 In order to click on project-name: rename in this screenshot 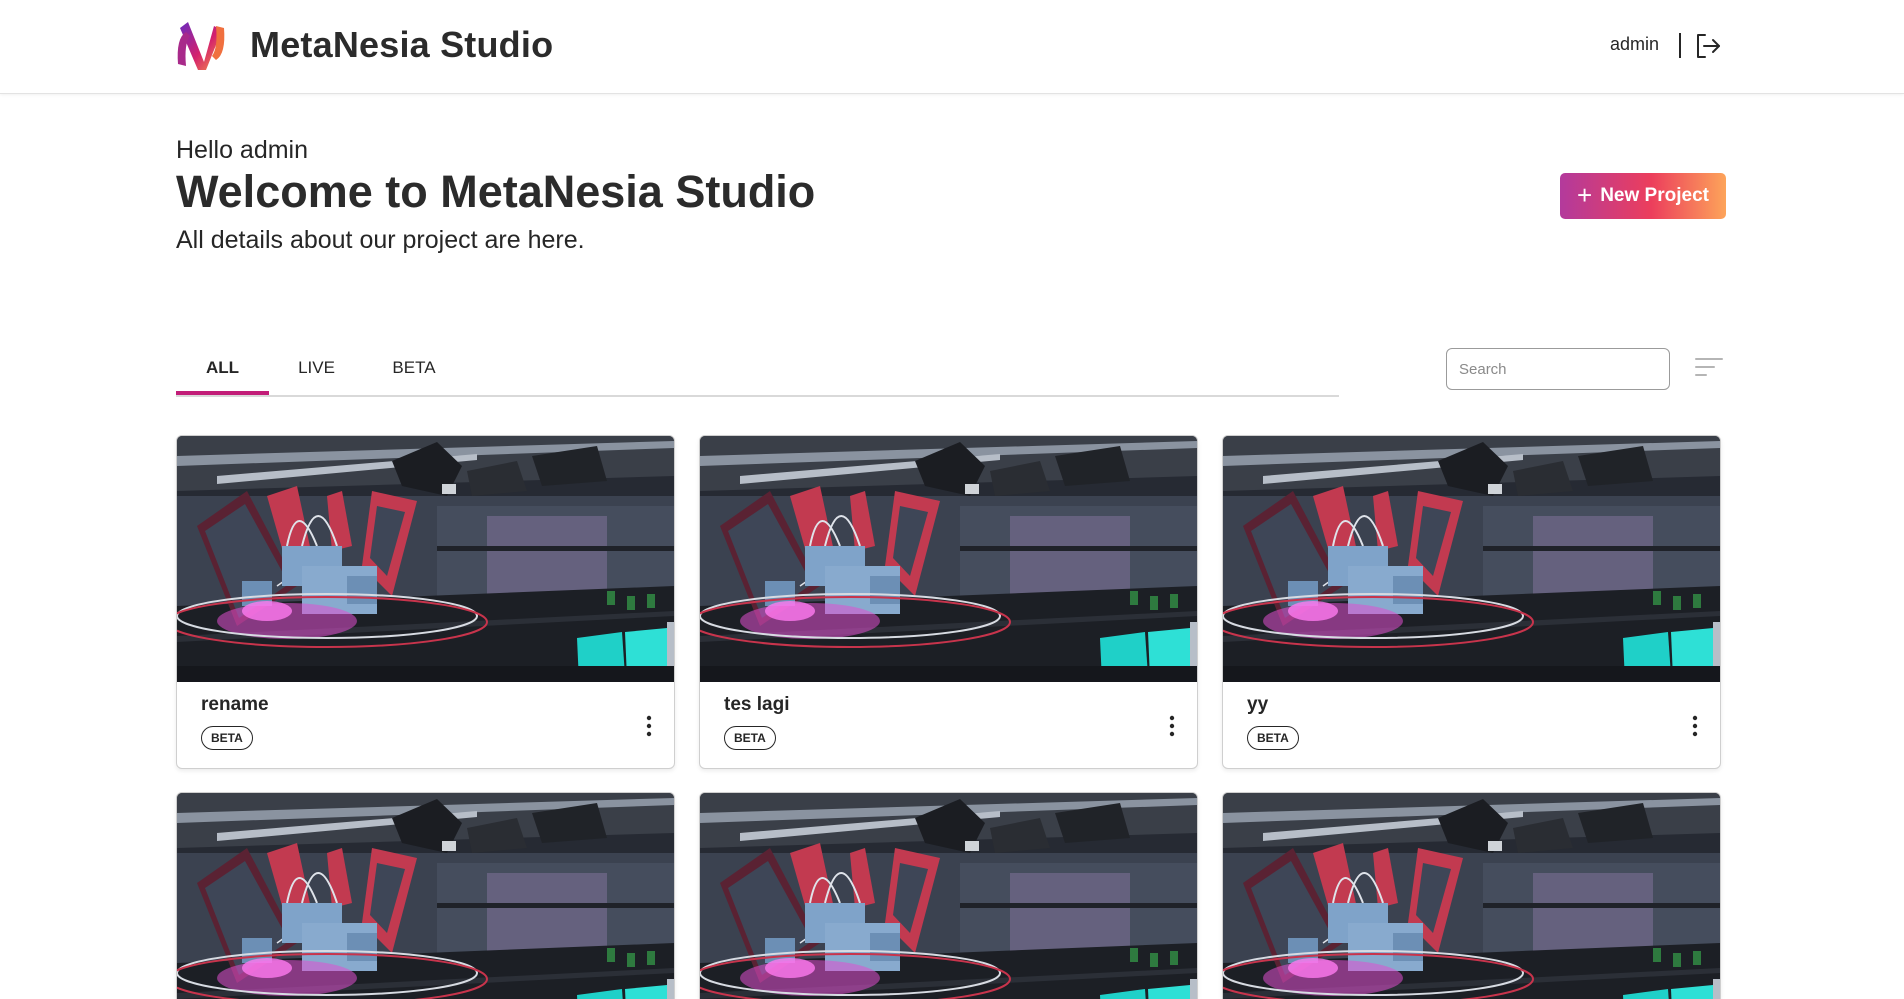, I will do `click(235, 704)`.